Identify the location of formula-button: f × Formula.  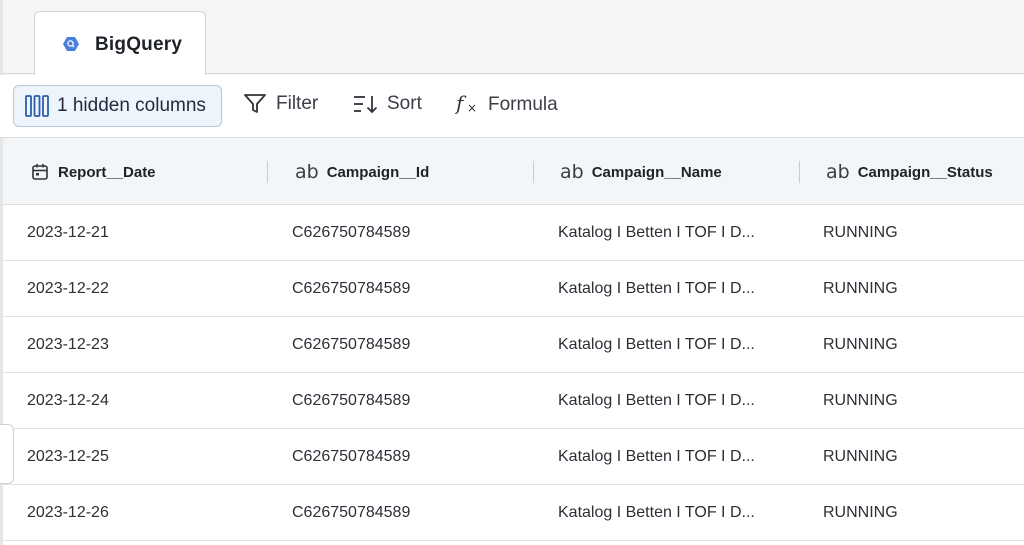
(506, 105).